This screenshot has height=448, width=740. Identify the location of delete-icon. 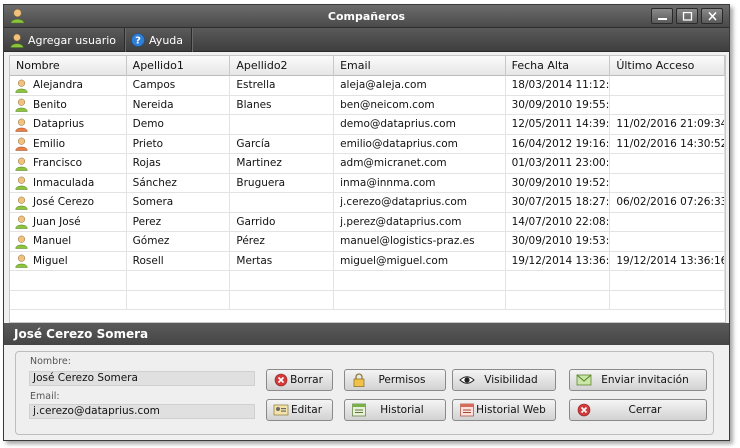
(281, 380).